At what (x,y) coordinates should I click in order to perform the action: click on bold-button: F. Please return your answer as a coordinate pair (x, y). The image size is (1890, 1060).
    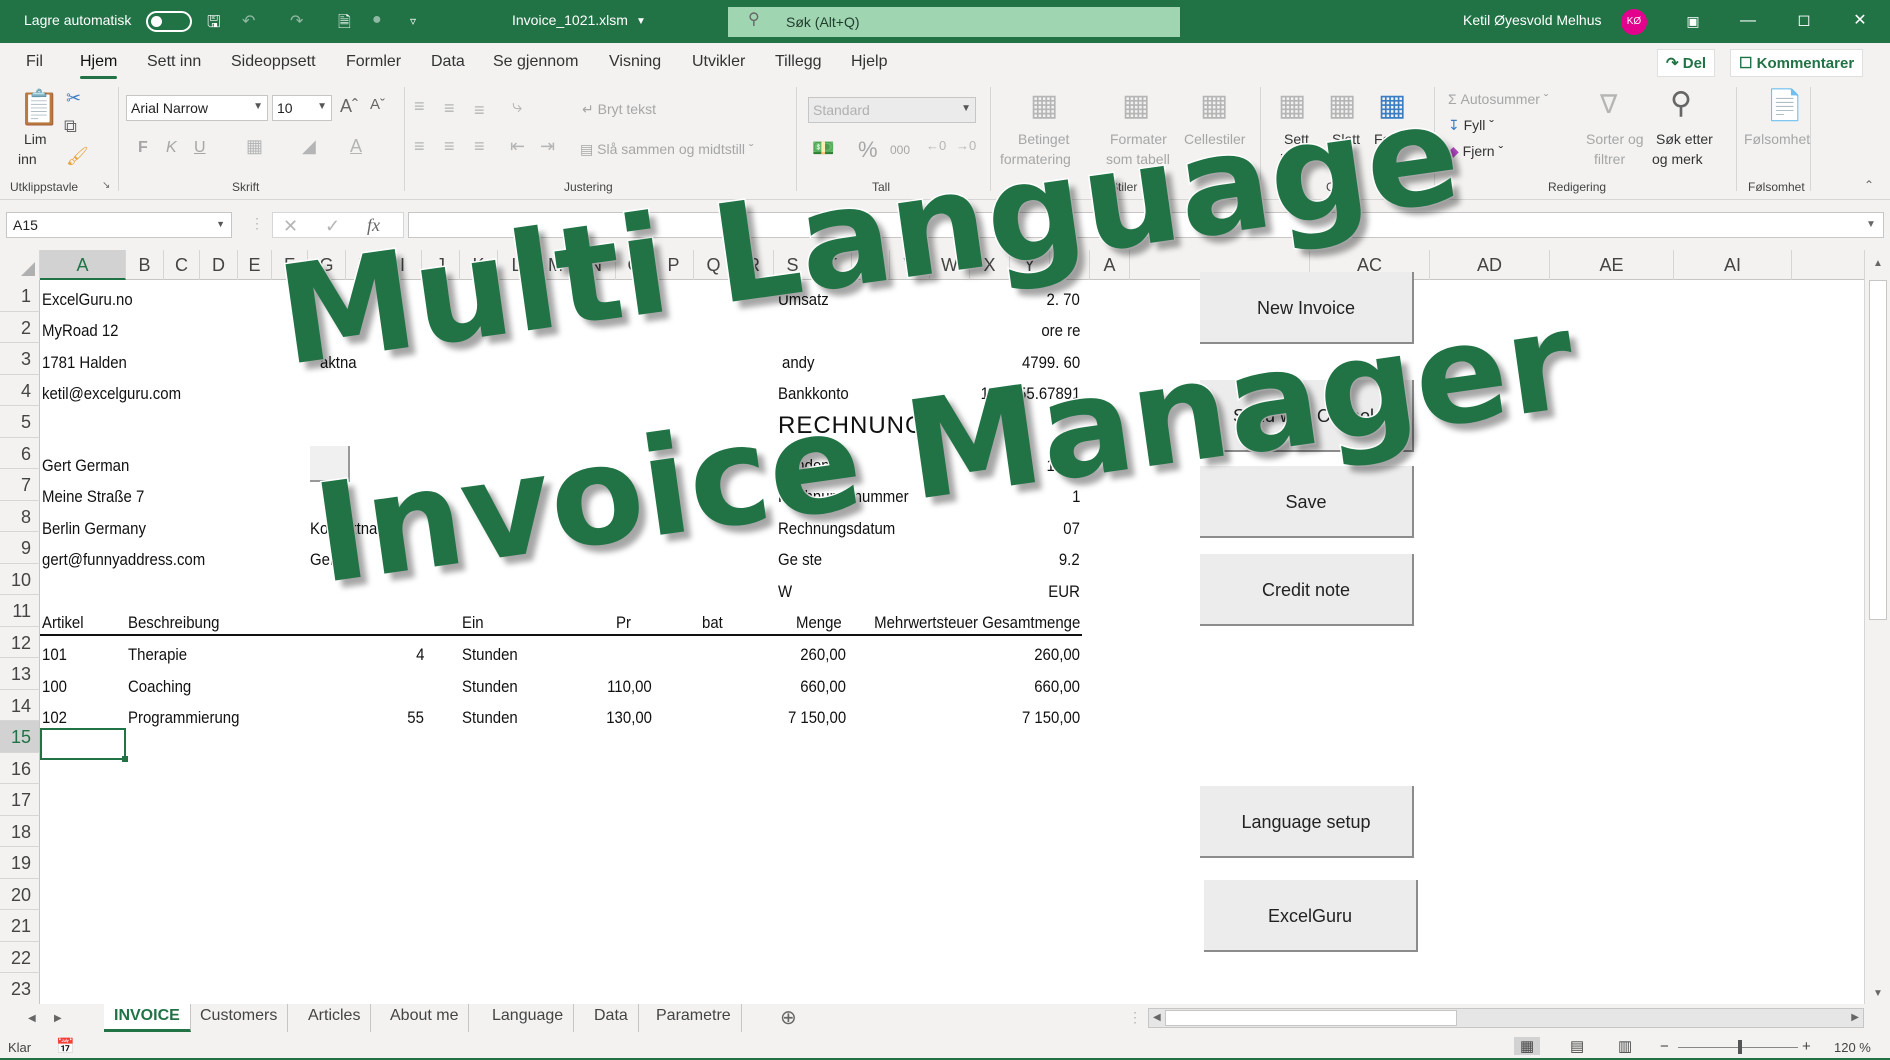
    Looking at the image, I should click on (143, 148).